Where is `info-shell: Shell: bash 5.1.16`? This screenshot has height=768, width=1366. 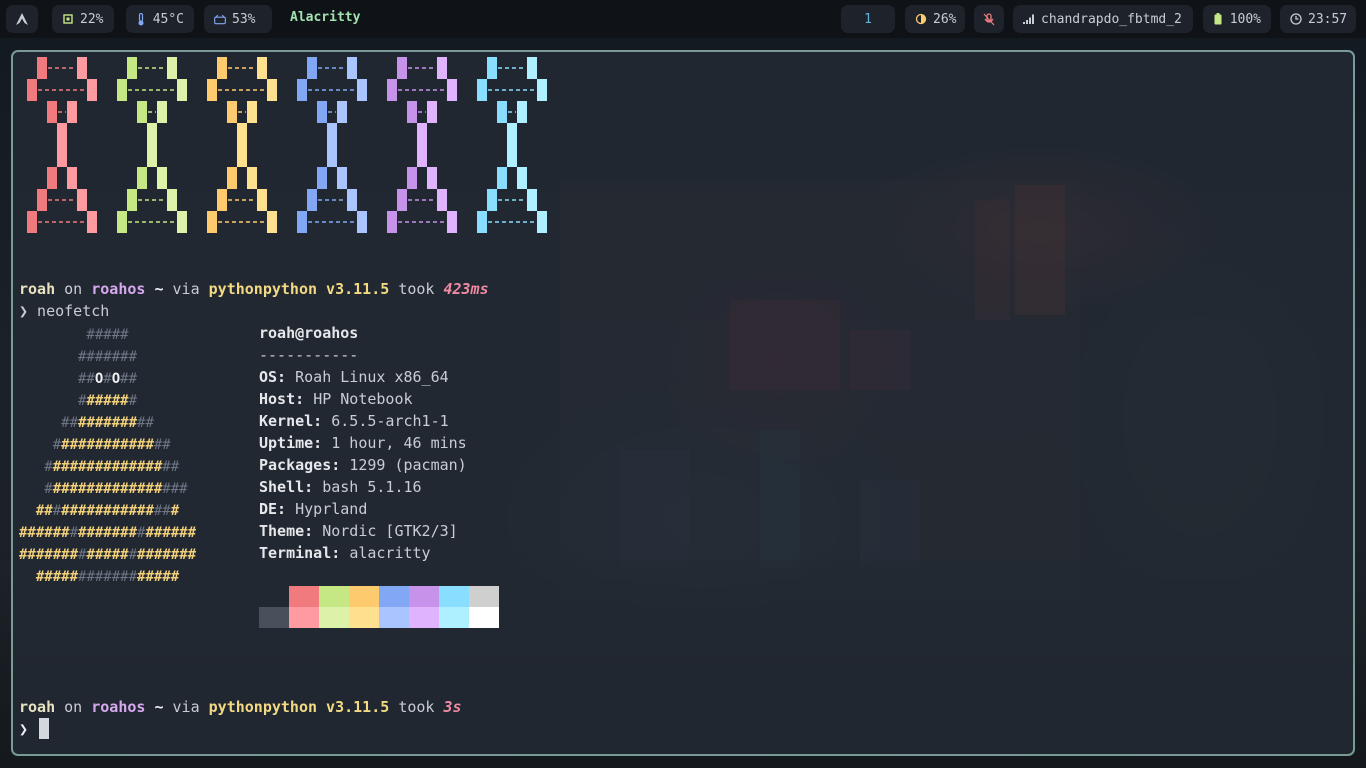 info-shell: Shell: bash 5.1.16 is located at coordinates (340, 487).